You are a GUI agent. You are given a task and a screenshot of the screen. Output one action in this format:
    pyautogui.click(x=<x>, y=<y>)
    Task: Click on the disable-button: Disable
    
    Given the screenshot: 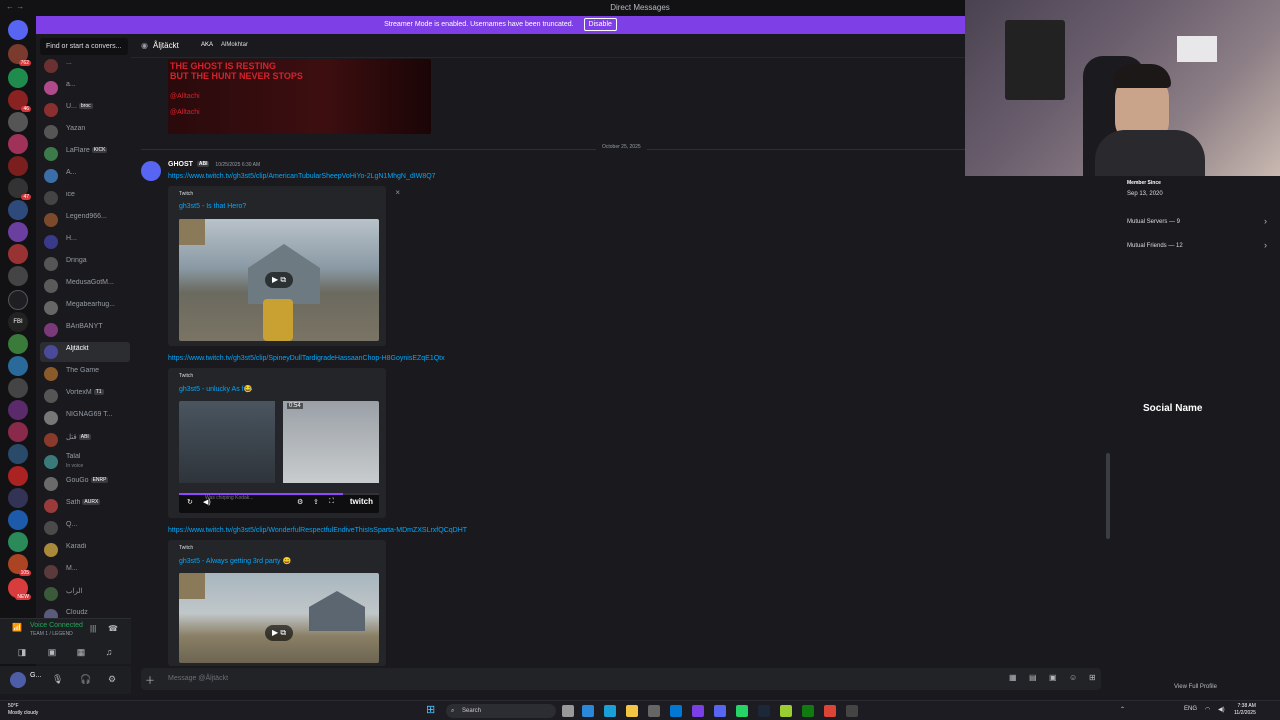 What is the action you would take?
    pyautogui.click(x=600, y=24)
    